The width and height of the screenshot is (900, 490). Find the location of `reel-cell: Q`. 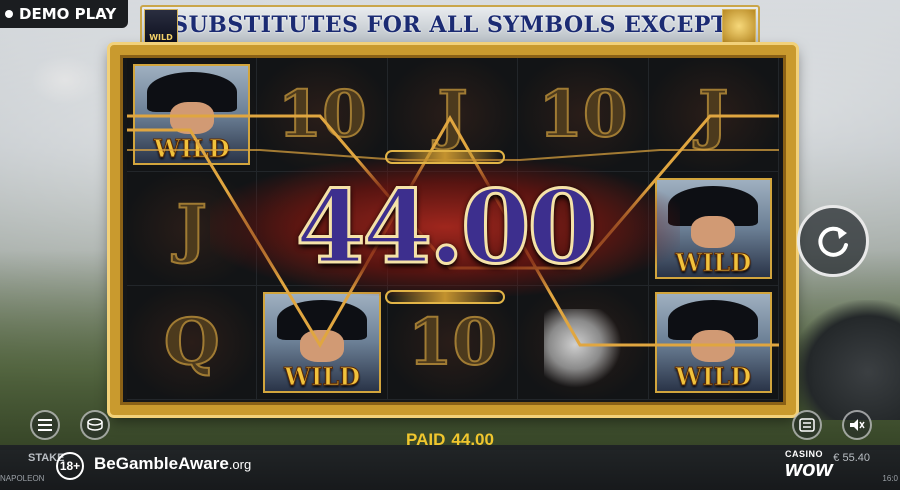

reel-cell: Q is located at coordinates (192, 343).